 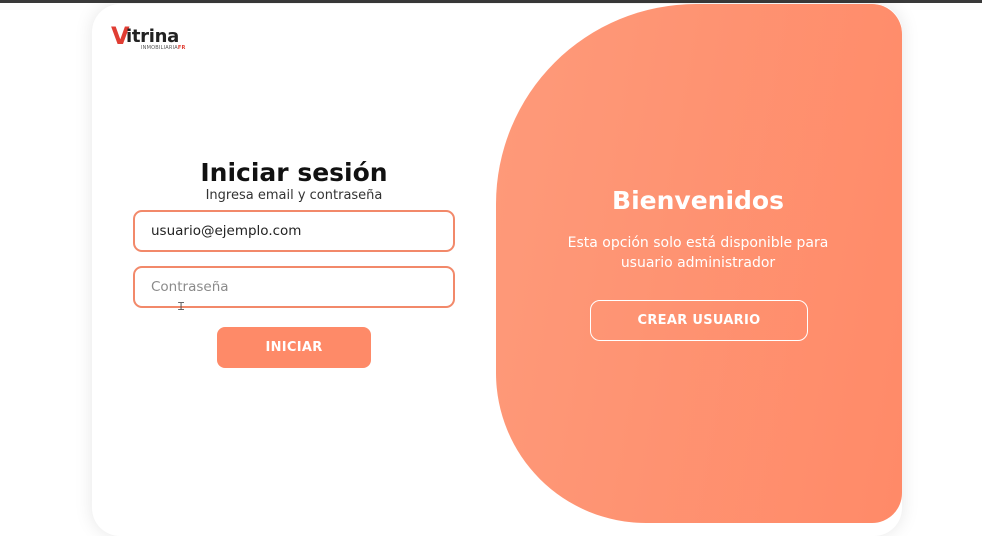 I want to click on email-field, so click(x=294, y=231).